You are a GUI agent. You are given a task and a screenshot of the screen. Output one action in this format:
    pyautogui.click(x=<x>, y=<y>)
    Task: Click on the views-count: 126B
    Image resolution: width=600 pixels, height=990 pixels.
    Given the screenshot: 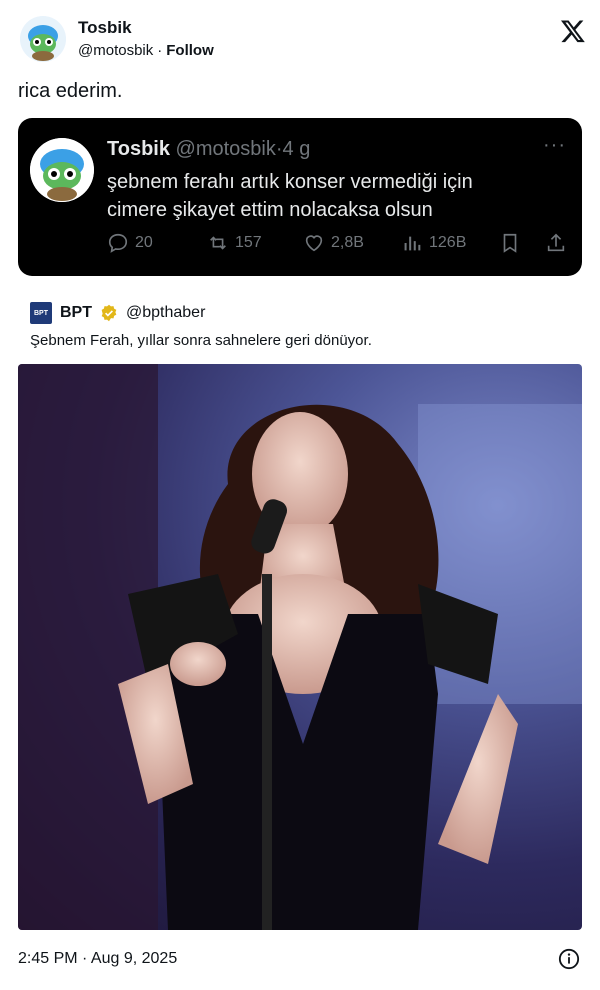 What is the action you would take?
    pyautogui.click(x=448, y=242)
    